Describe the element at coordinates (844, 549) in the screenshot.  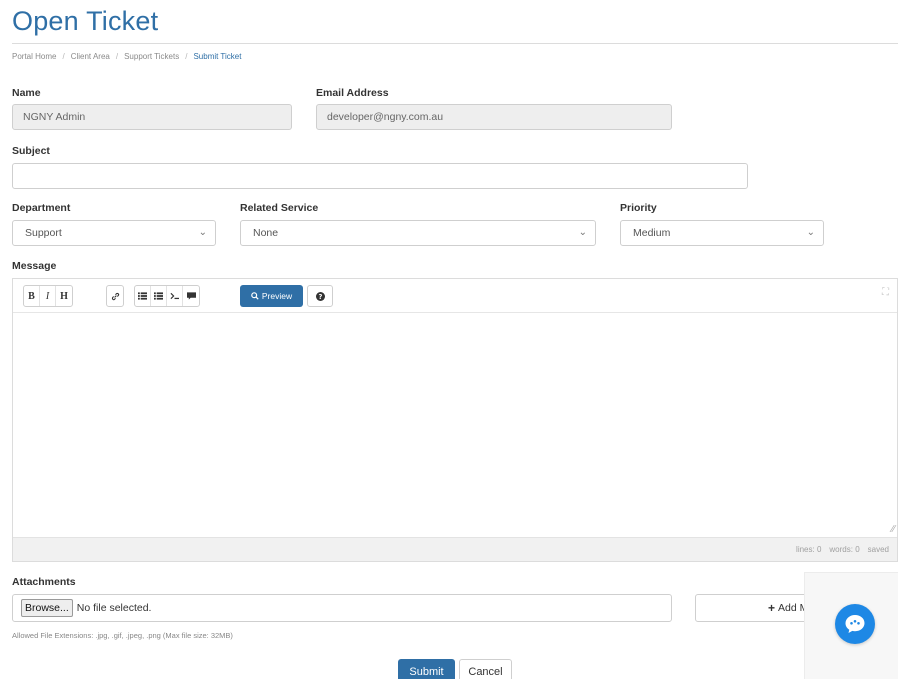
I see `word-count: words: 0` at that location.